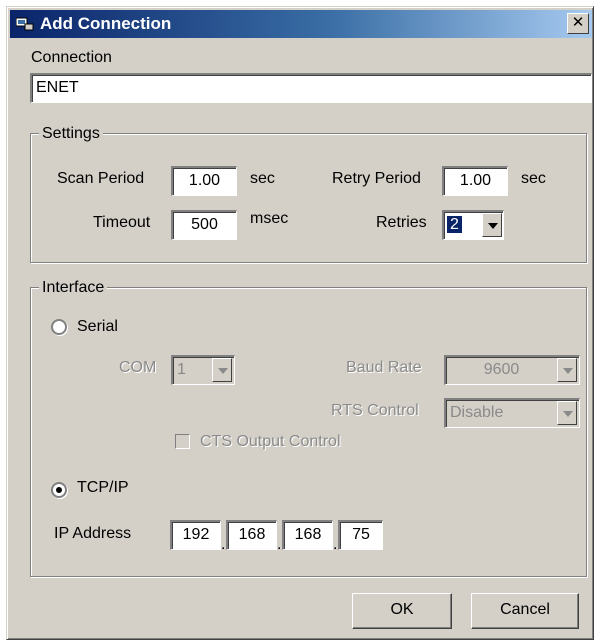  Describe the element at coordinates (402, 611) in the screenshot. I see `ok-button: OK` at that location.